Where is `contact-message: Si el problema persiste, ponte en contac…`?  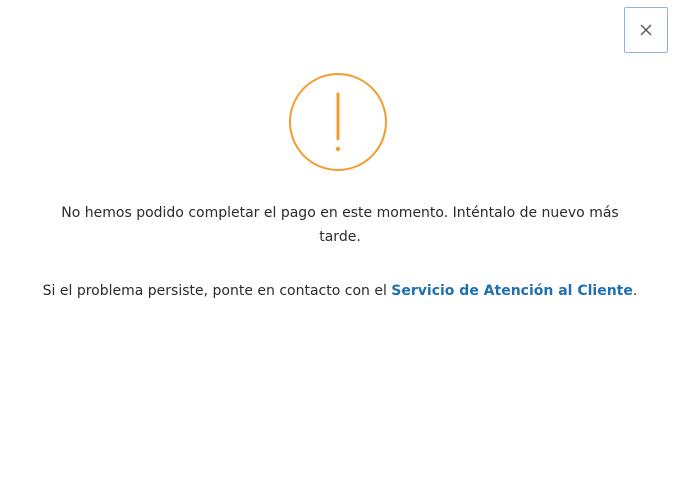 contact-message: Si el problema persiste, ponte en contac… is located at coordinates (340, 291).